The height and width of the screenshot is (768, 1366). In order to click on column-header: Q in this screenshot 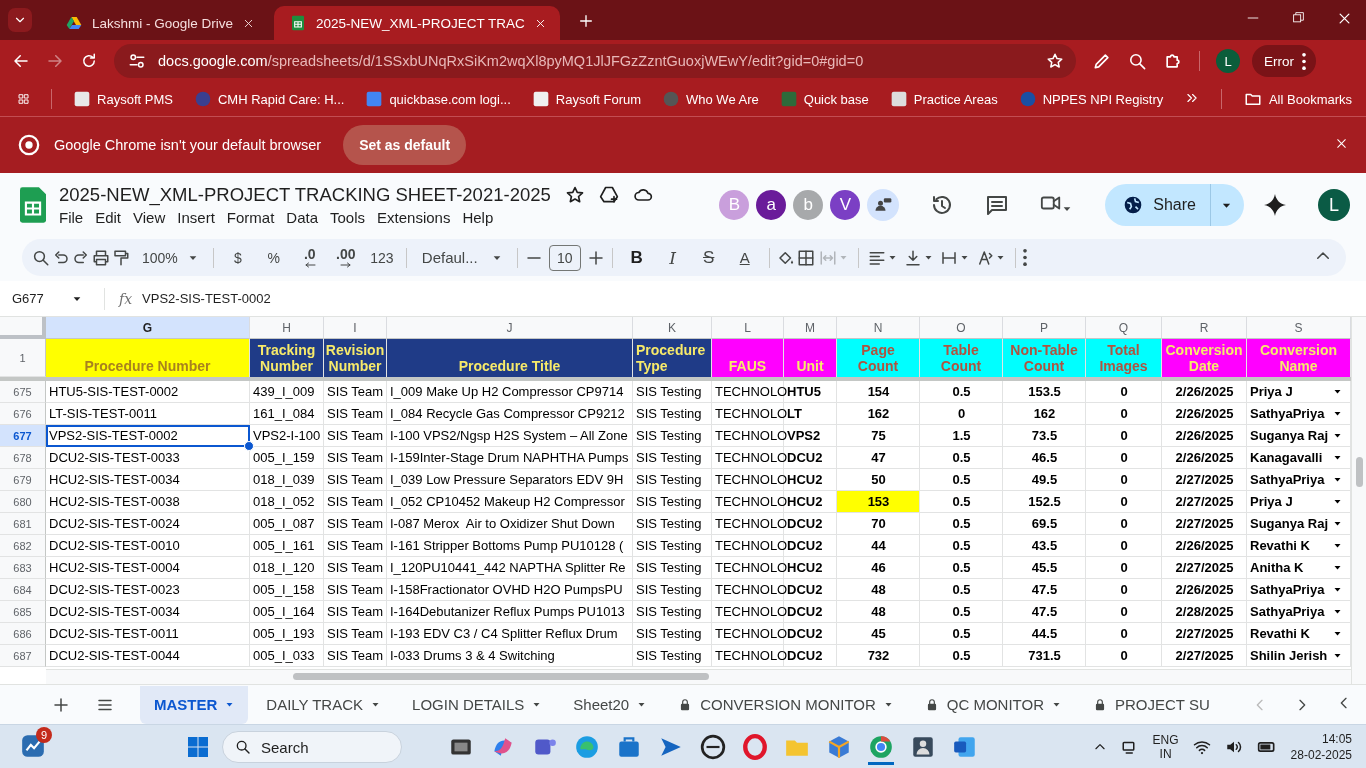, I will do `click(1124, 328)`.